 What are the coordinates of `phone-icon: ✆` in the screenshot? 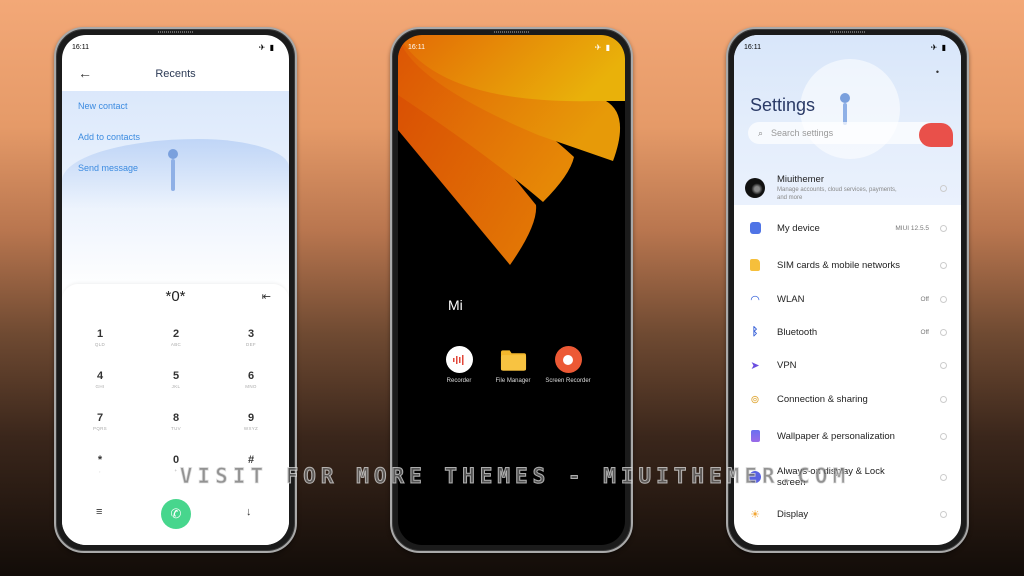 It's located at (176, 513).